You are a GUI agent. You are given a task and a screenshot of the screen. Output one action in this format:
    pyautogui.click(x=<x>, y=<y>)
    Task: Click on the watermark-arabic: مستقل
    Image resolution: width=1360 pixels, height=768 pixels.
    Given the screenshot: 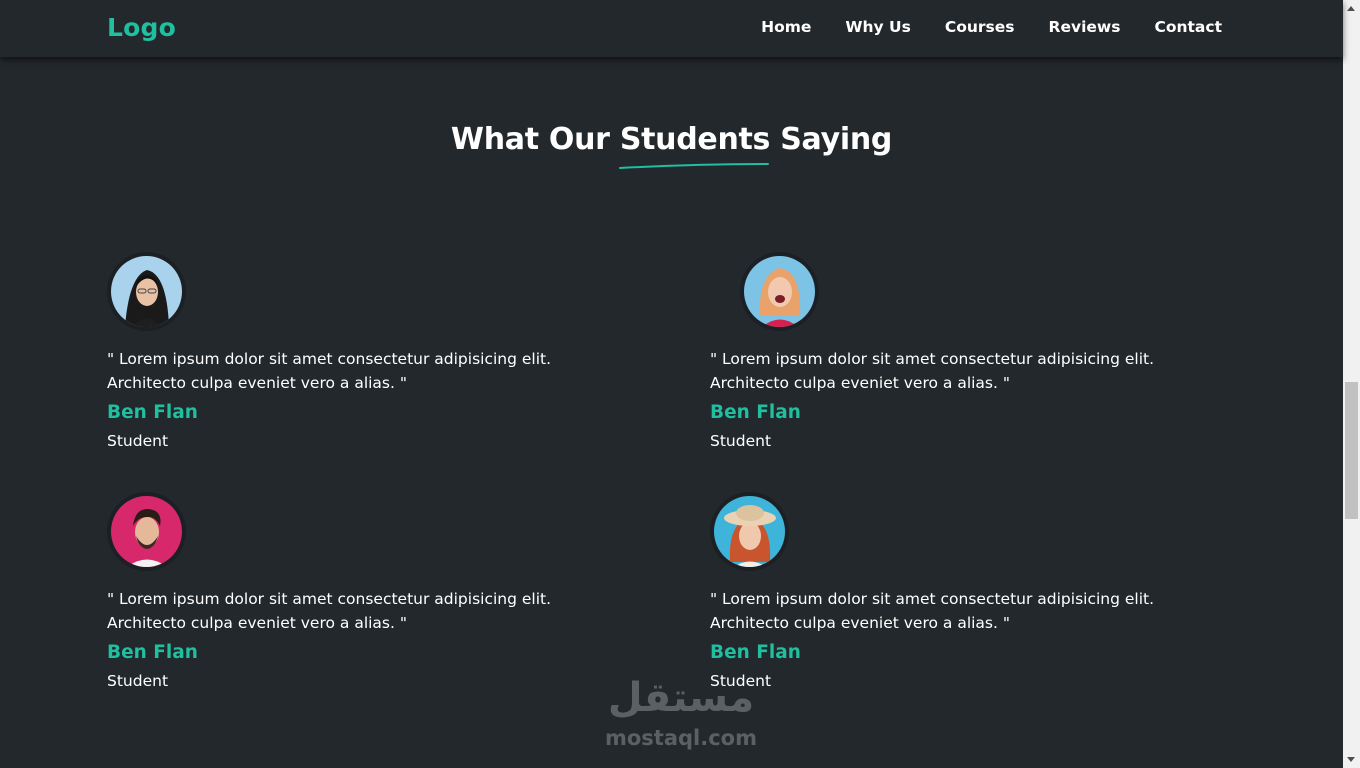 What is the action you would take?
    pyautogui.click(x=681, y=698)
    